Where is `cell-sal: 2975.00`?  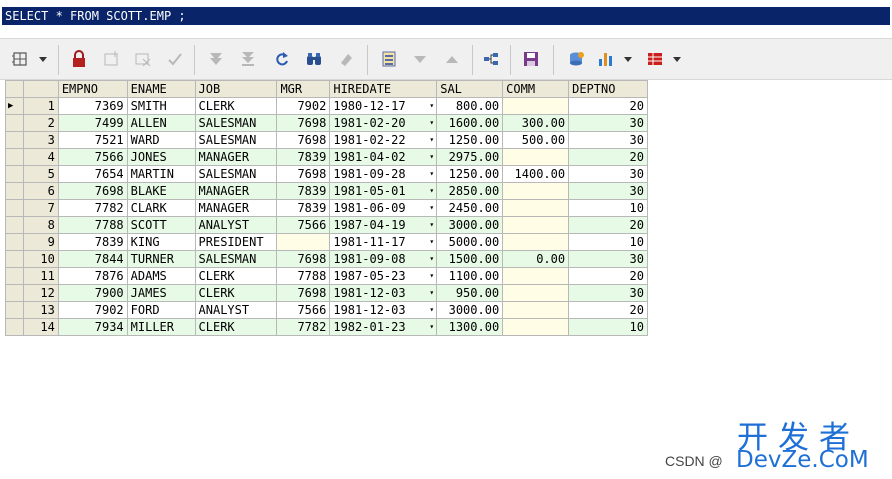 cell-sal: 2975.00 is located at coordinates (470, 157).